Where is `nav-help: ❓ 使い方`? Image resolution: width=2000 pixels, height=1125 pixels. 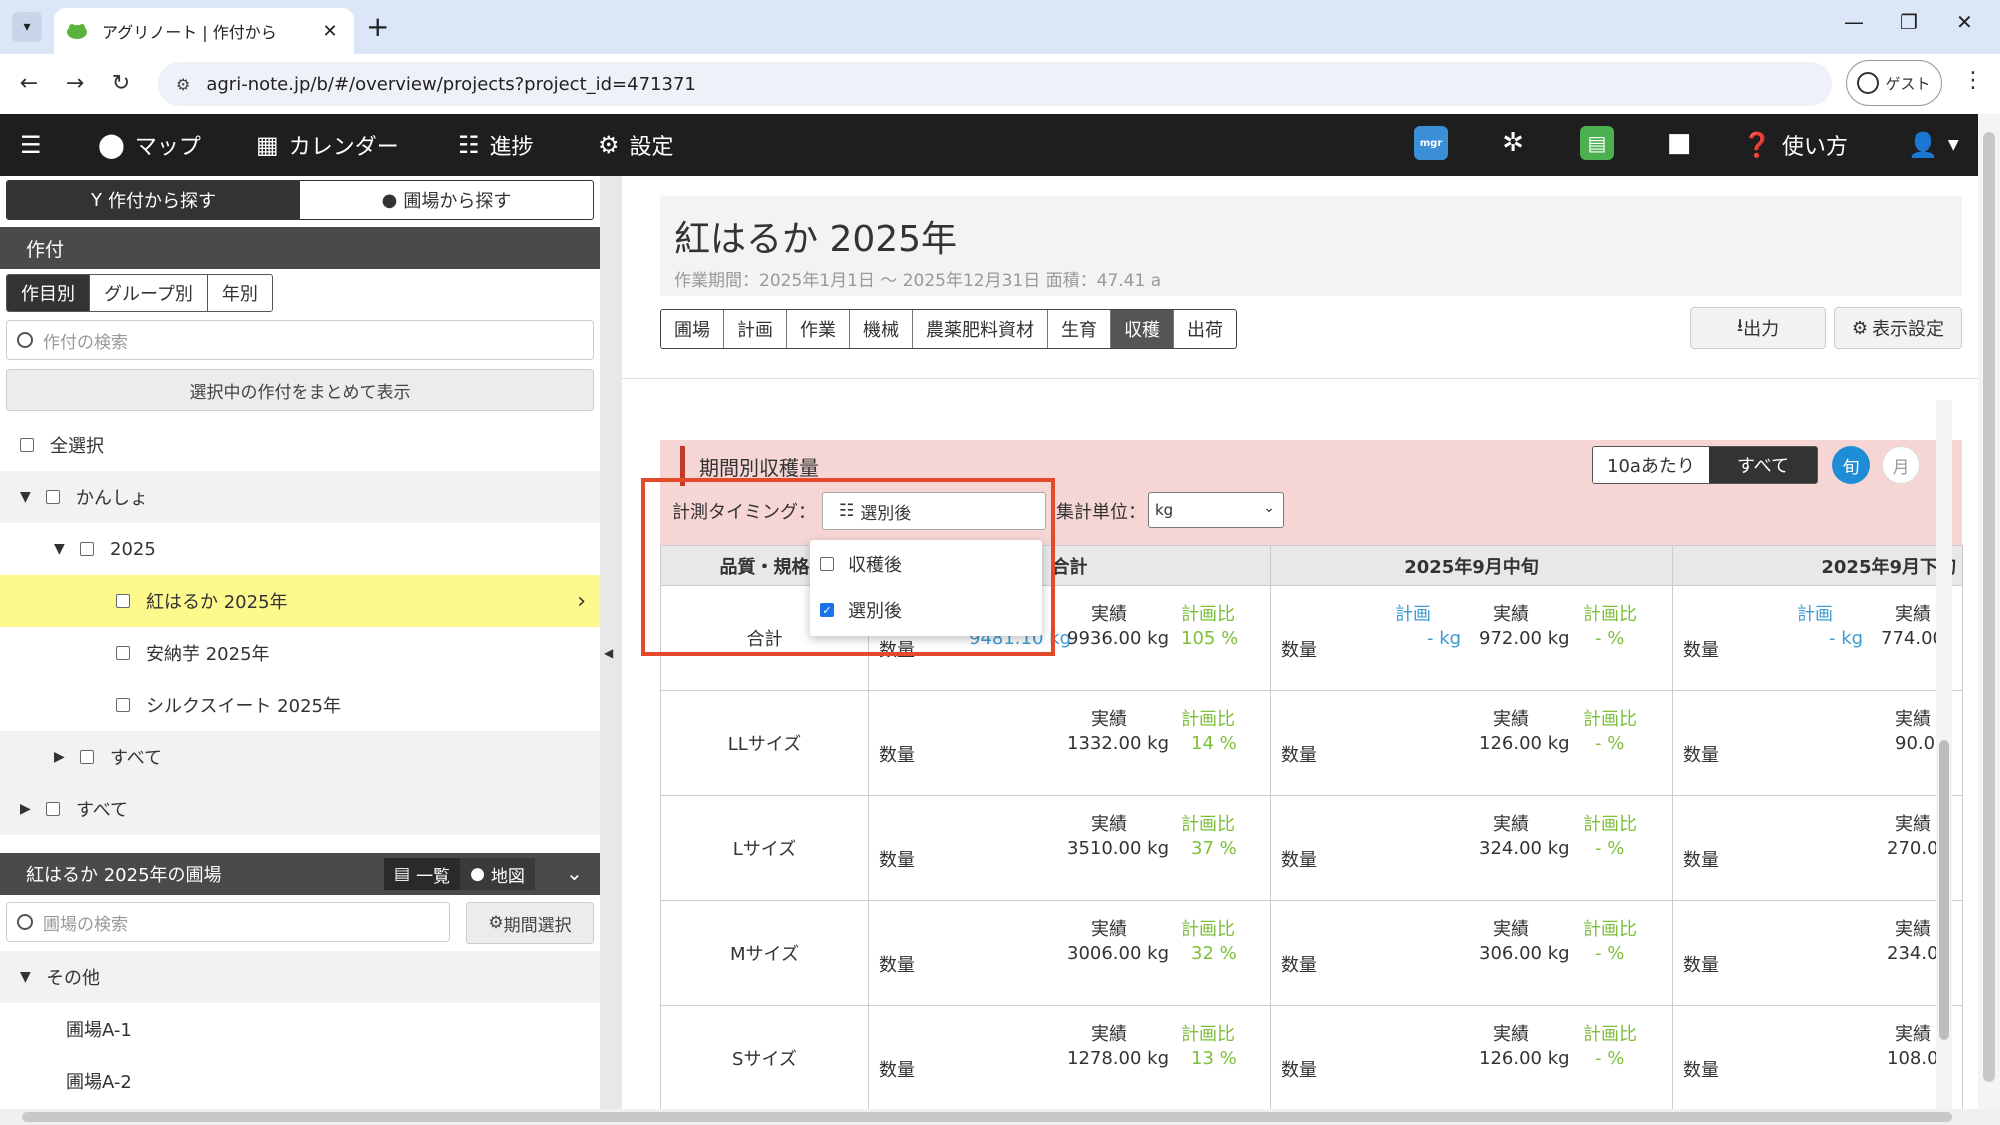
nav-help: ❓ 使い方 is located at coordinates (1795, 145).